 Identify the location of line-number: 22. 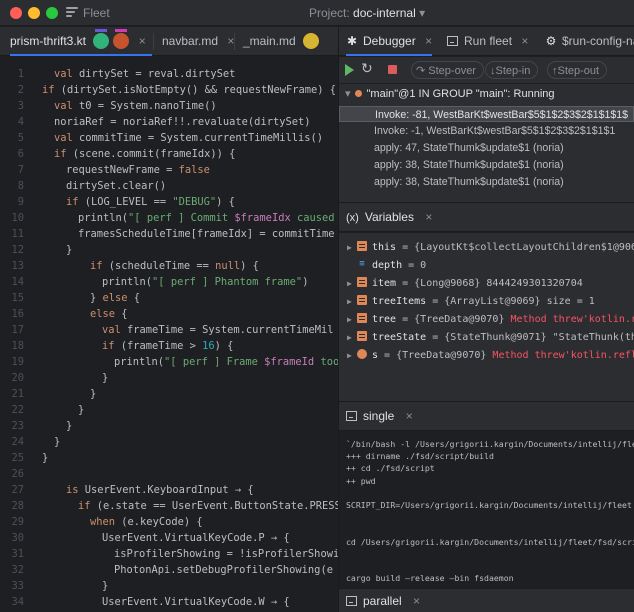
(12, 410).